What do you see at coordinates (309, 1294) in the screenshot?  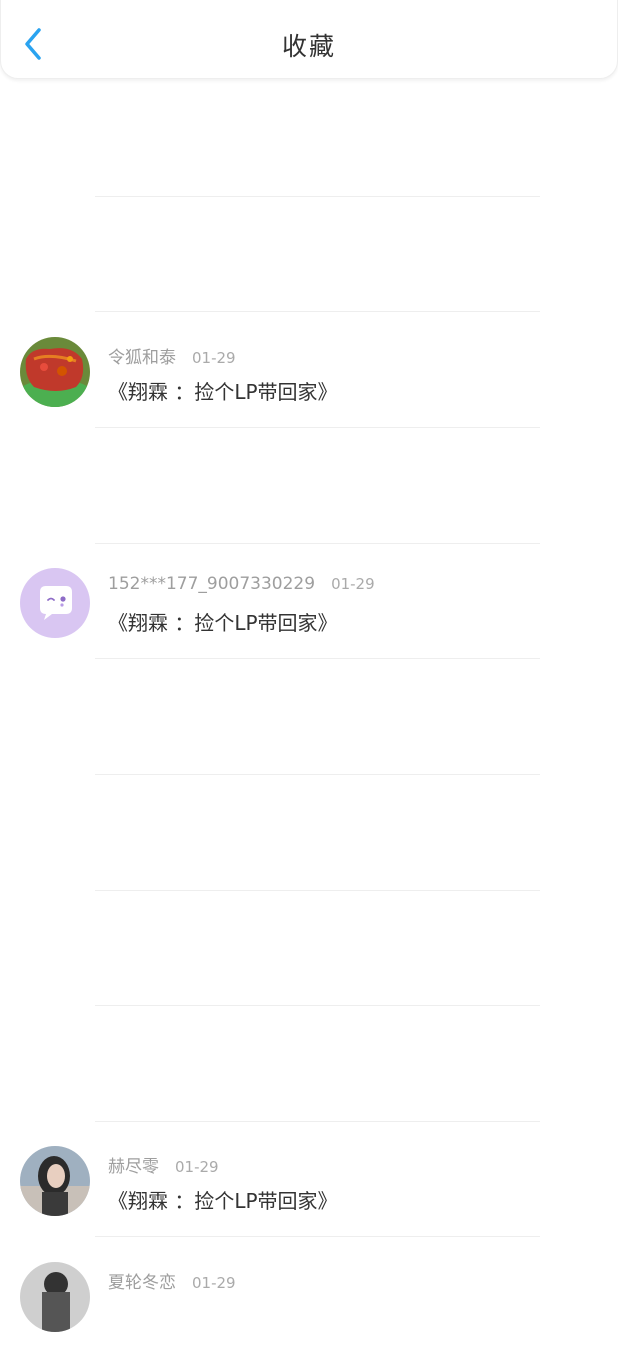 I see `list-item: 夏轮冬恋 01-29` at bounding box center [309, 1294].